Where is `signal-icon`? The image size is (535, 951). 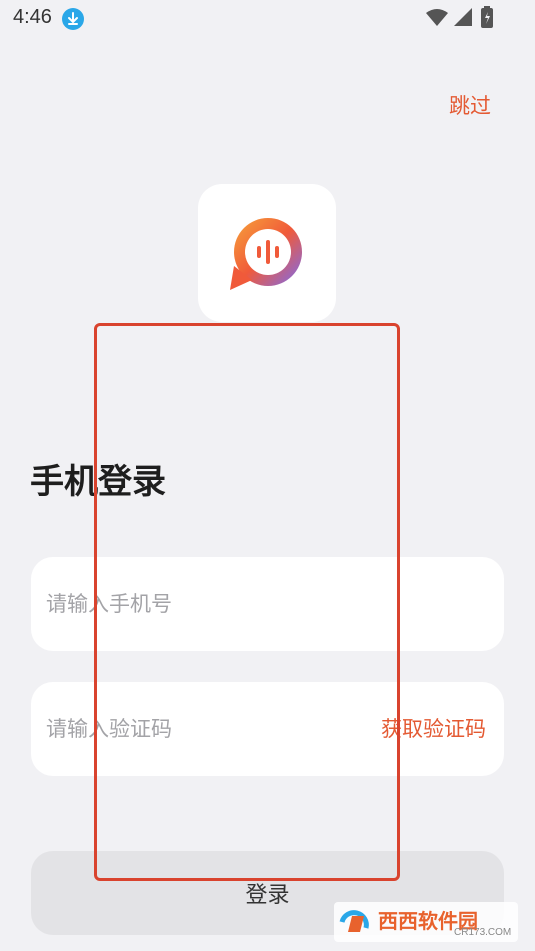 signal-icon is located at coordinates (463, 17).